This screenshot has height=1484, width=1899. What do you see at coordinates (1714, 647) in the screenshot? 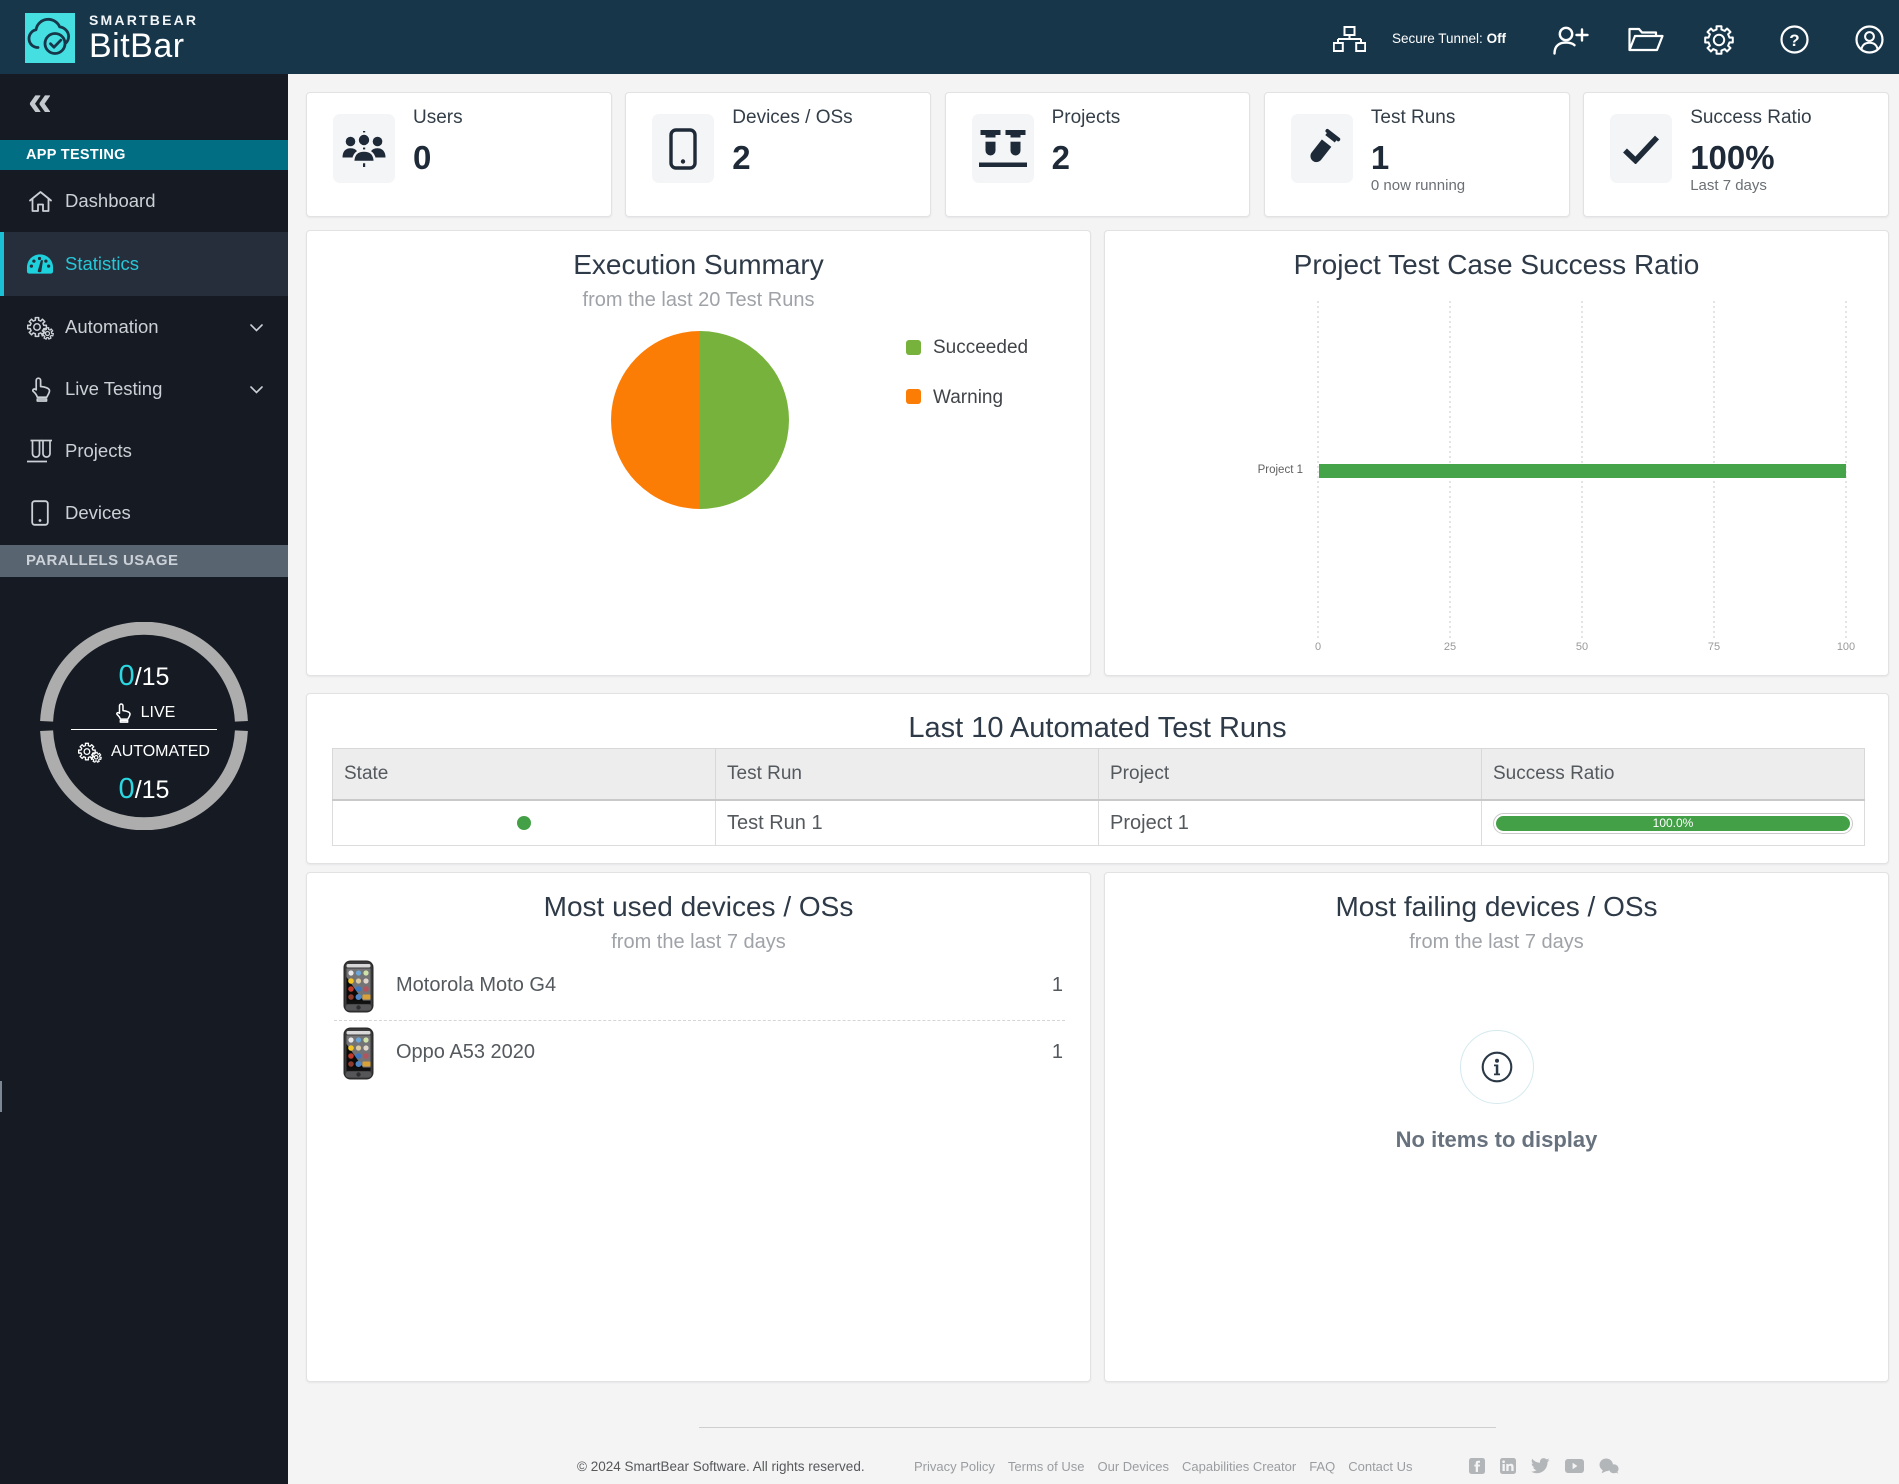
I see `svg-text: 75` at bounding box center [1714, 647].